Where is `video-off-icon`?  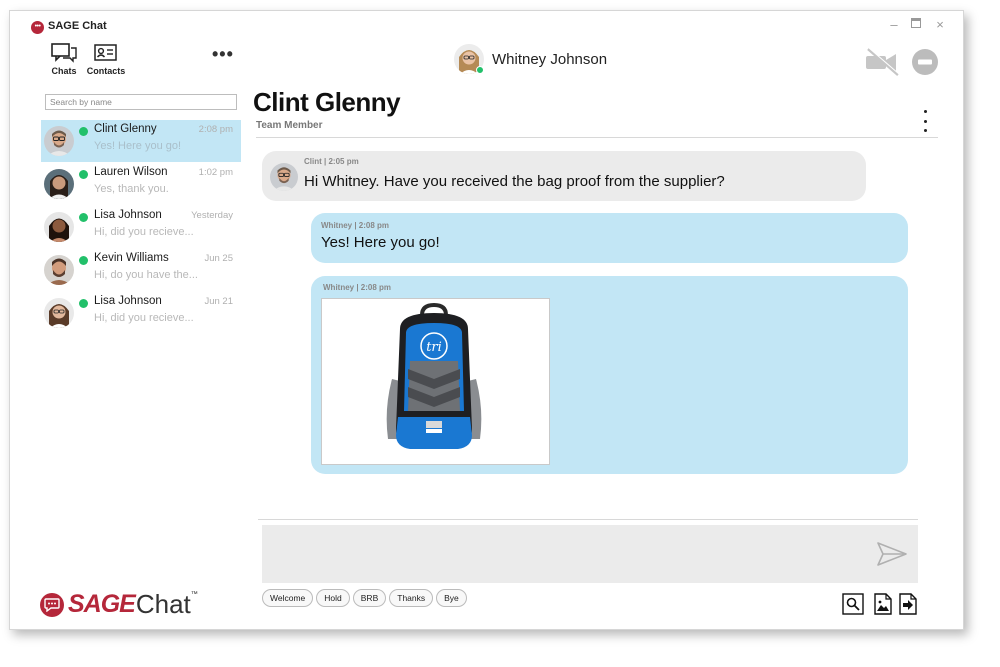
video-off-icon is located at coordinates (883, 61).